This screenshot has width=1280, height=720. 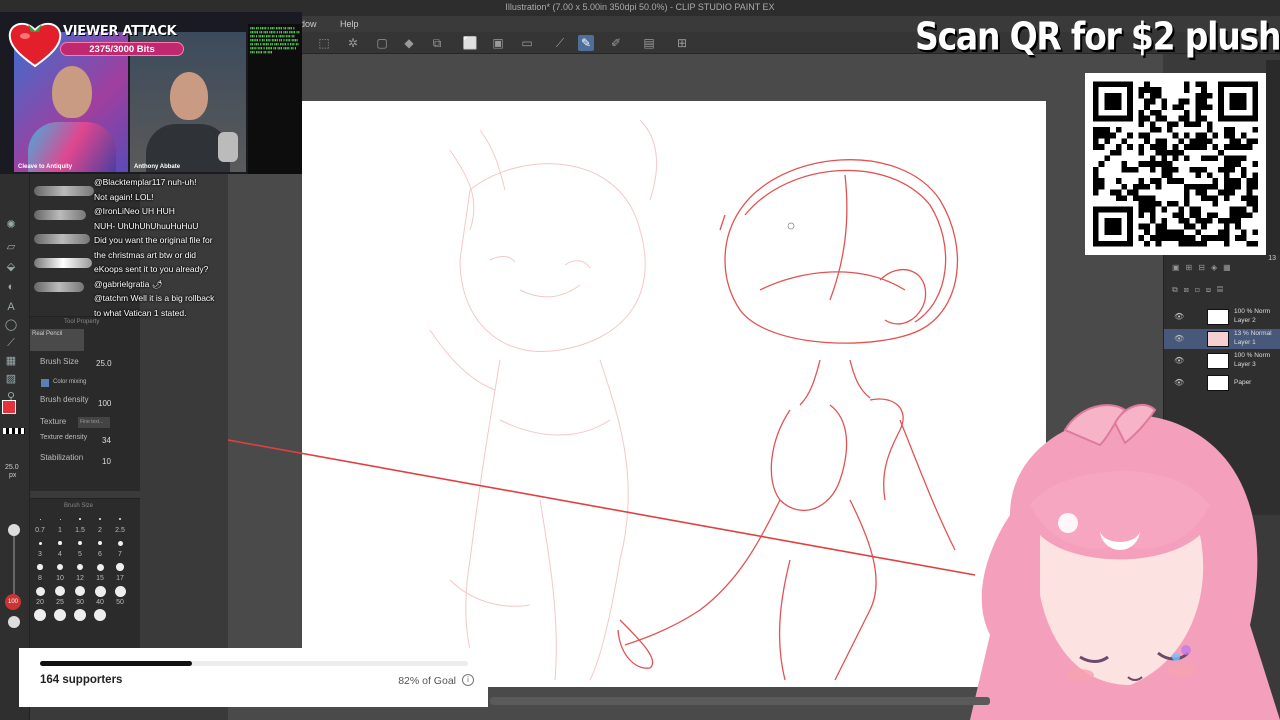 What do you see at coordinates (79, 506) in the screenshot?
I see `brush-size-header: Brush Size` at bounding box center [79, 506].